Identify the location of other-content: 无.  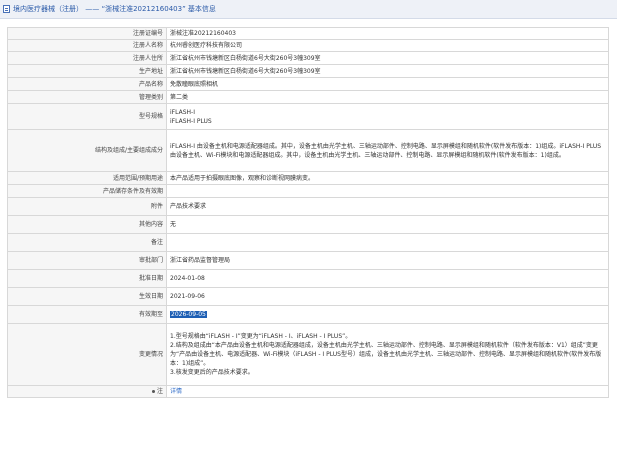
(387, 224).